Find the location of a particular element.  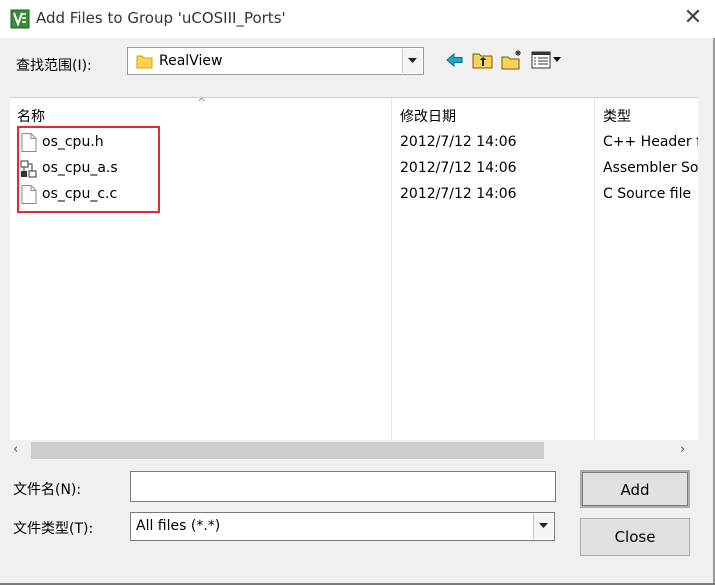

keil-app-icon is located at coordinates (20, 19).